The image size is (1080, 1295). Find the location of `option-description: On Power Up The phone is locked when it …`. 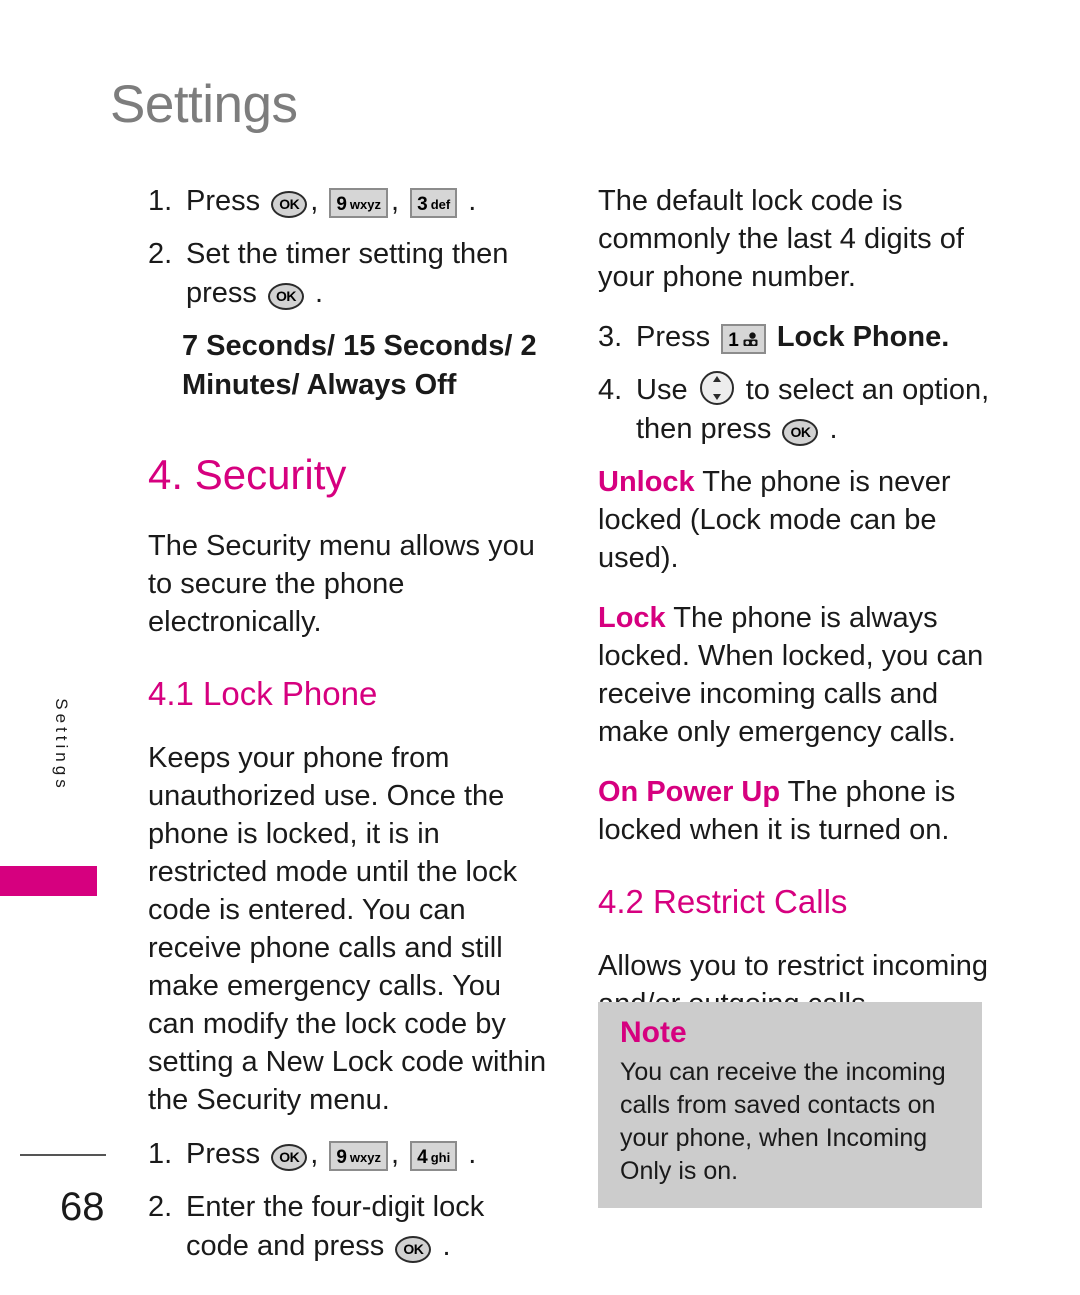

option-description: On Power Up The phone is locked when it … is located at coordinates (800, 811).